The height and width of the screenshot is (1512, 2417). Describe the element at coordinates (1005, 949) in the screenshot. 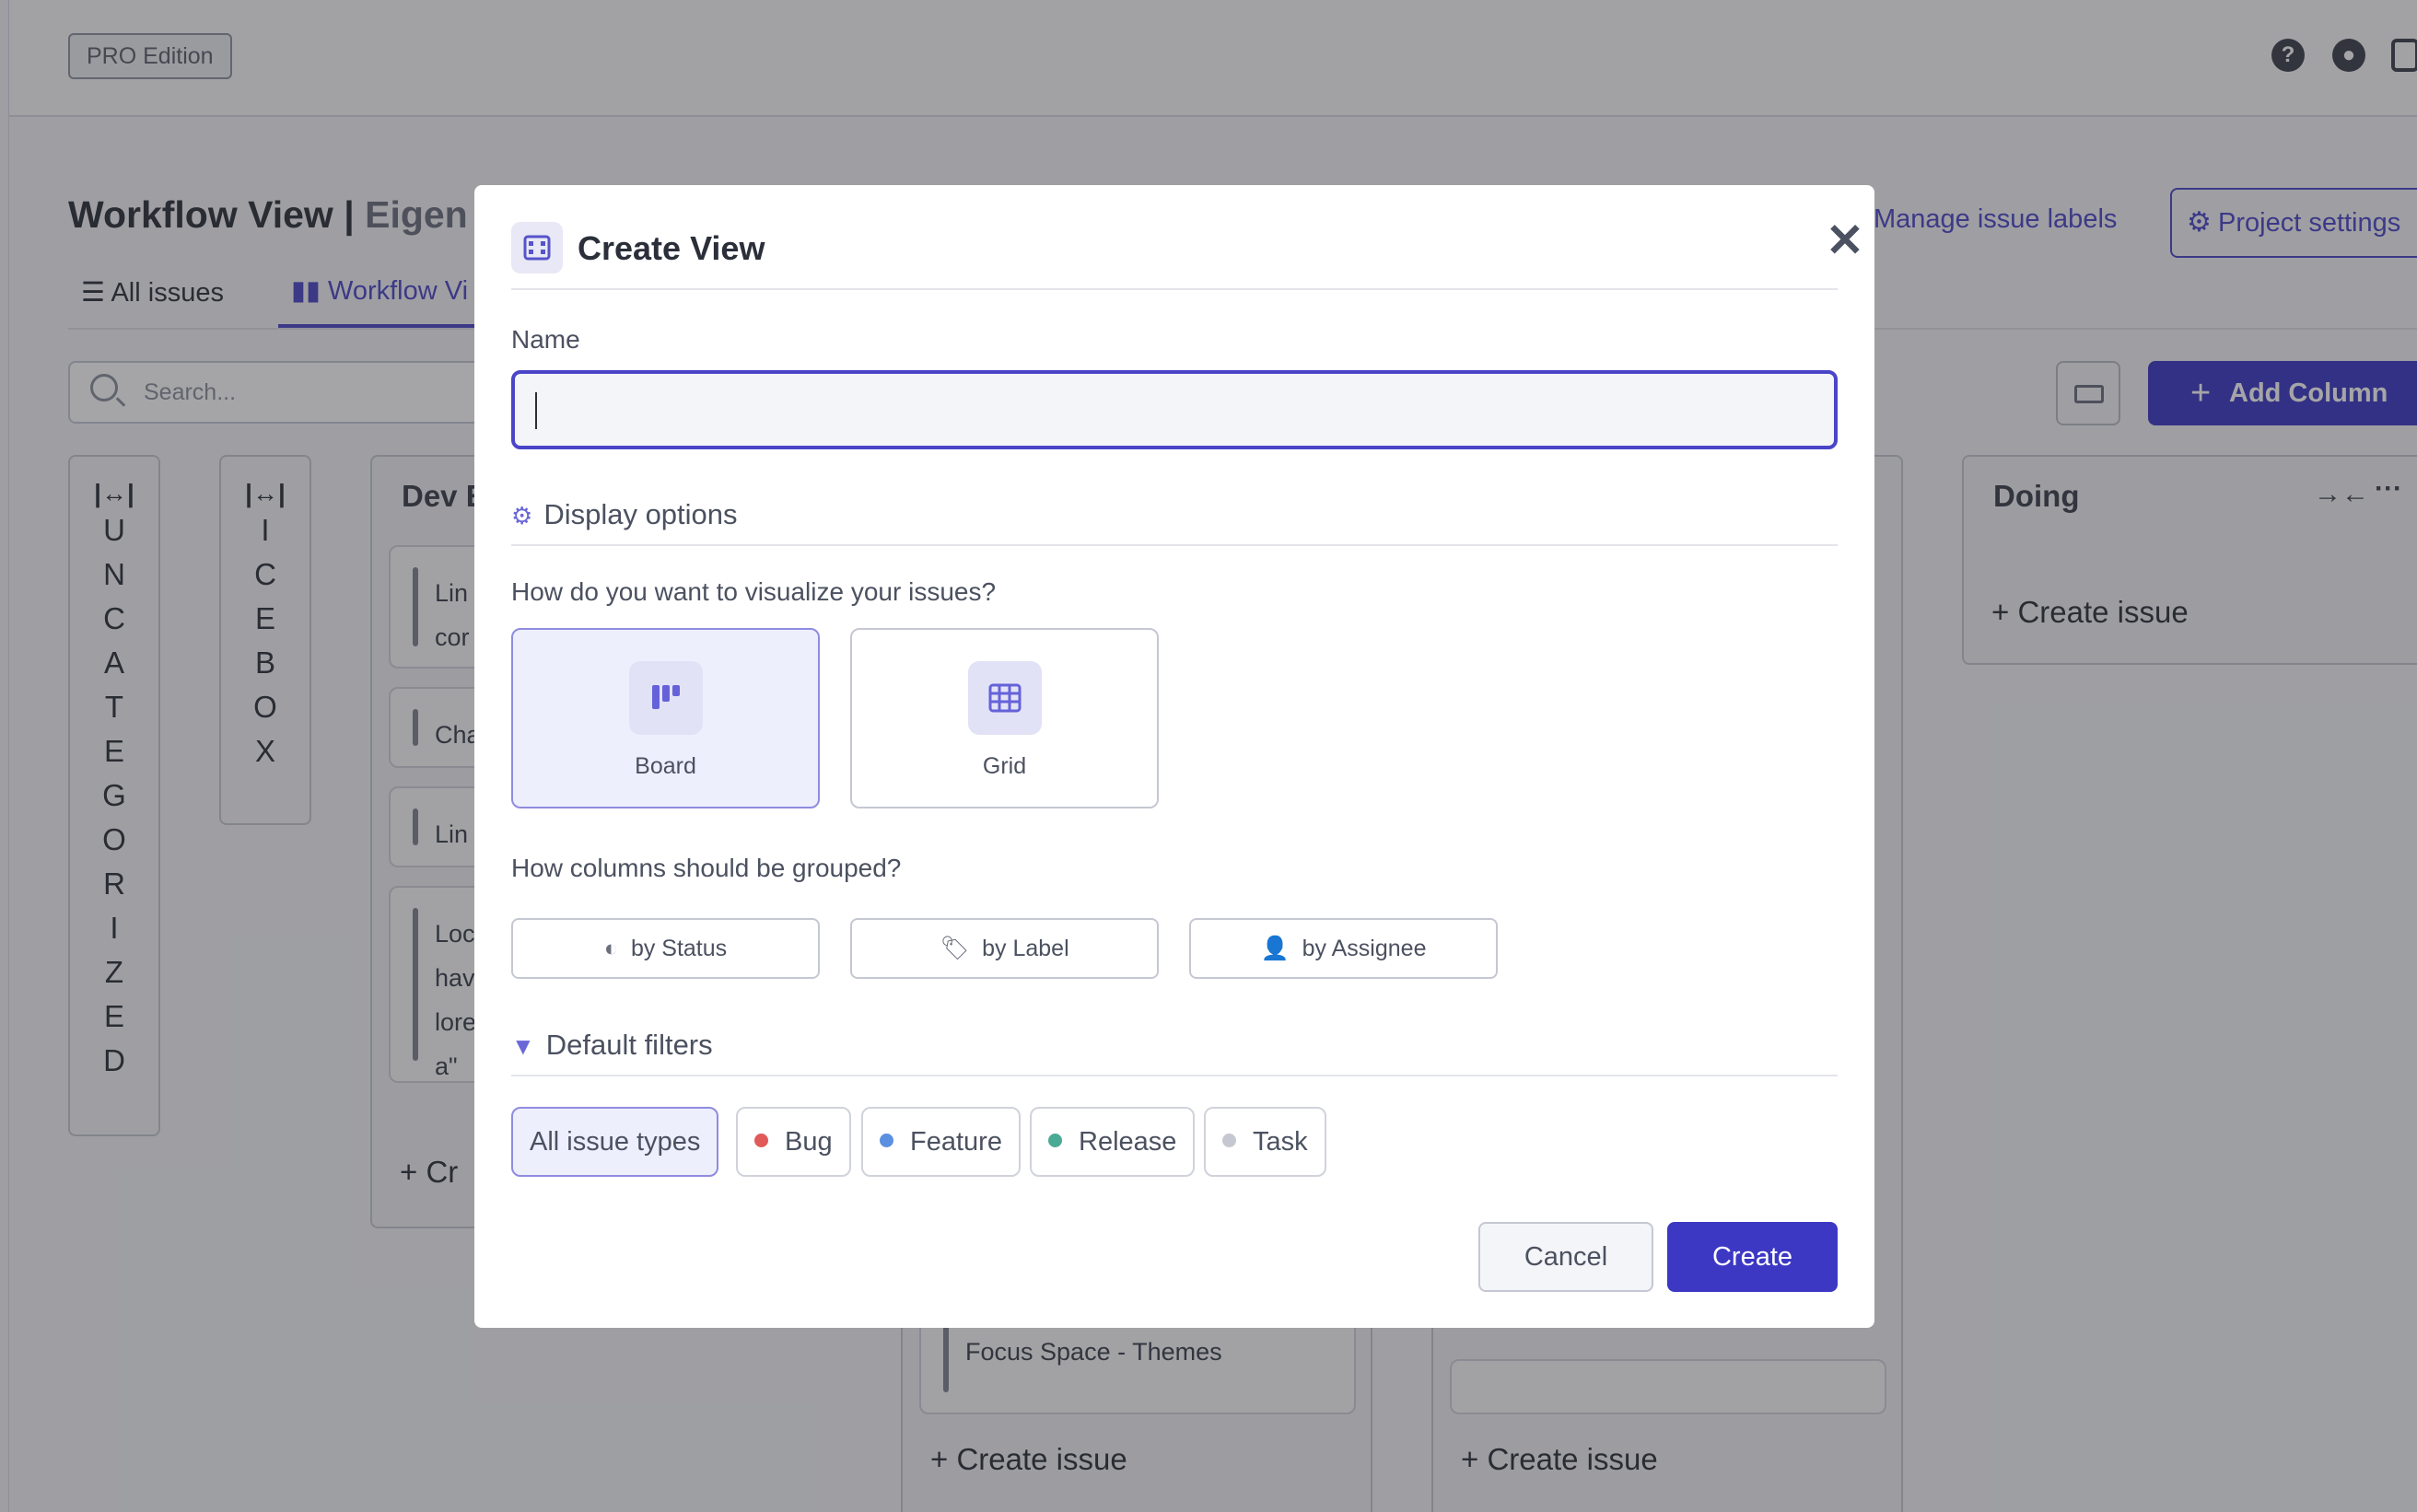

I see `group-by-label-button: 🏷 by Label` at that location.